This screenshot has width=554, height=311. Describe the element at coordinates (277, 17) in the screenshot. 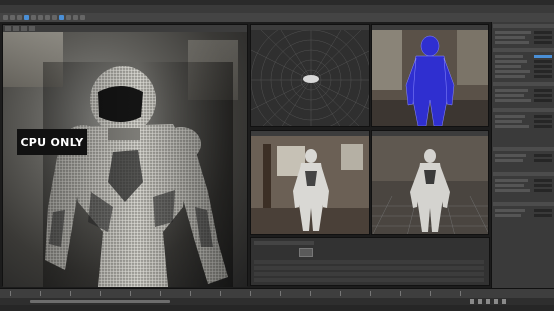

I see `tool-shelf` at that location.